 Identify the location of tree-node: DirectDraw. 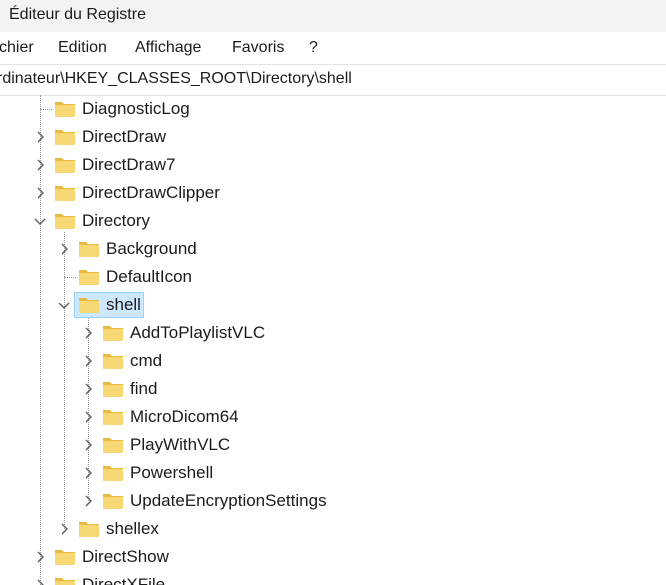
(333, 137).